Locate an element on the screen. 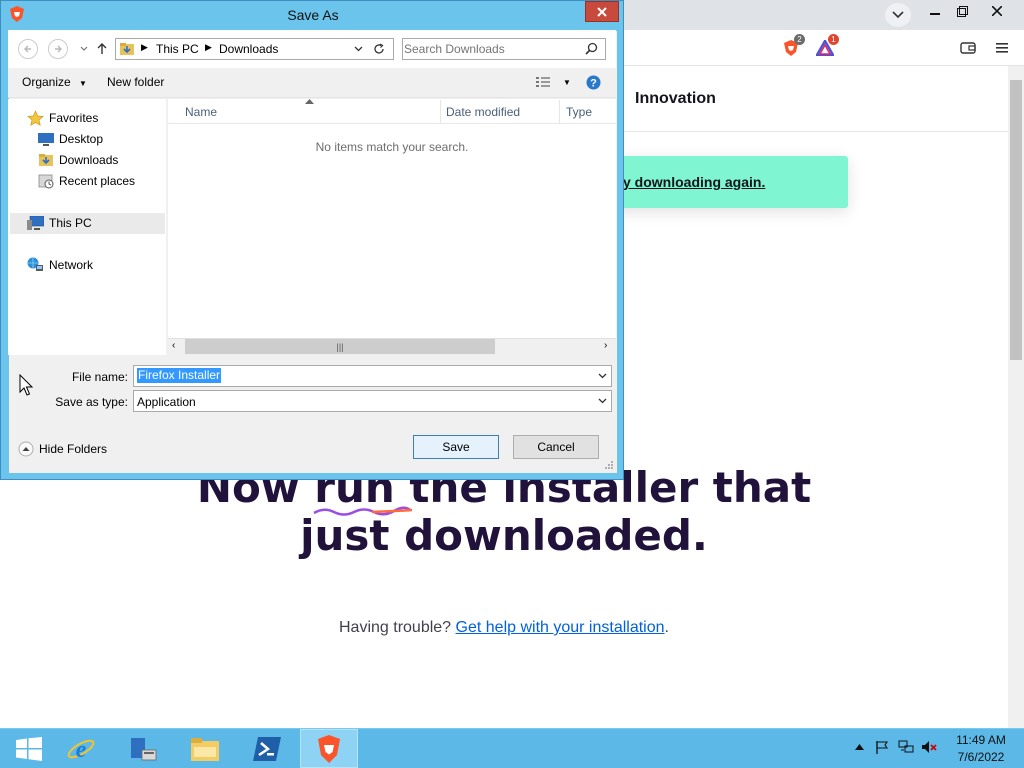 Image resolution: width=1024 pixels, height=768 pixels. show-hidden-icons-button is located at coordinates (859, 747).